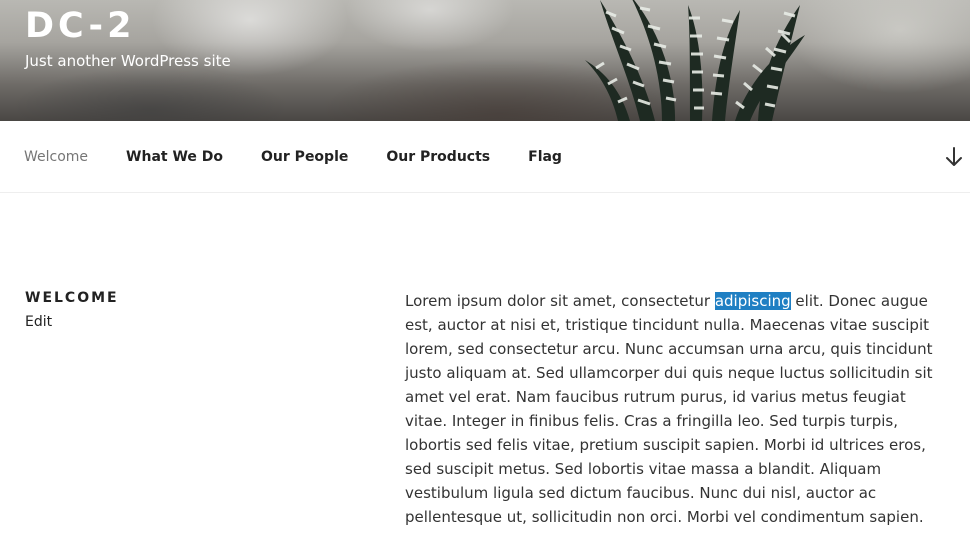 The width and height of the screenshot is (970, 541). Describe the element at coordinates (752, 301) in the screenshot. I see `selected-text: adipiscing` at that location.